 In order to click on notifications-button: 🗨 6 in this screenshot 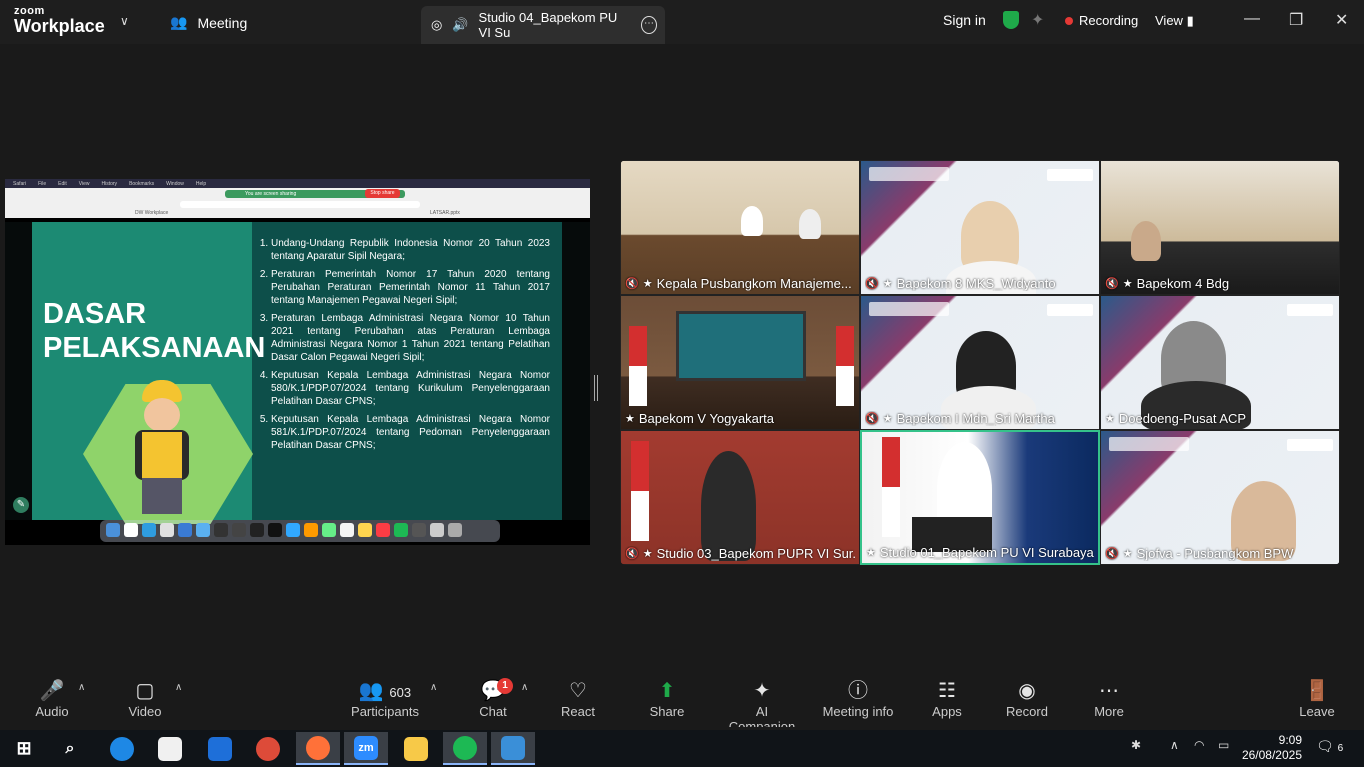, I will do `click(1329, 746)`.